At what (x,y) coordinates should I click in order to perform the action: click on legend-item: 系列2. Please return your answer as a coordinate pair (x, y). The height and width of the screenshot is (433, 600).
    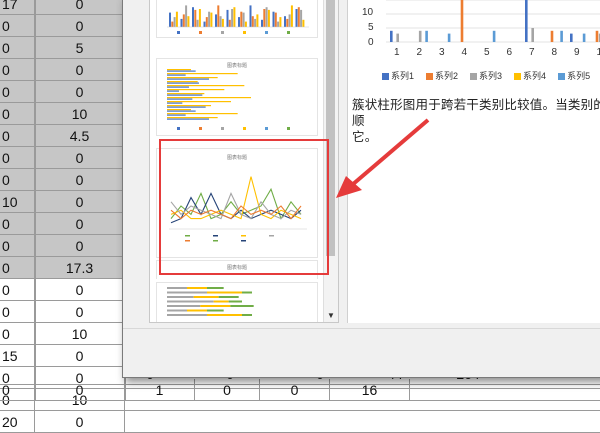
    Looking at the image, I should click on (442, 75).